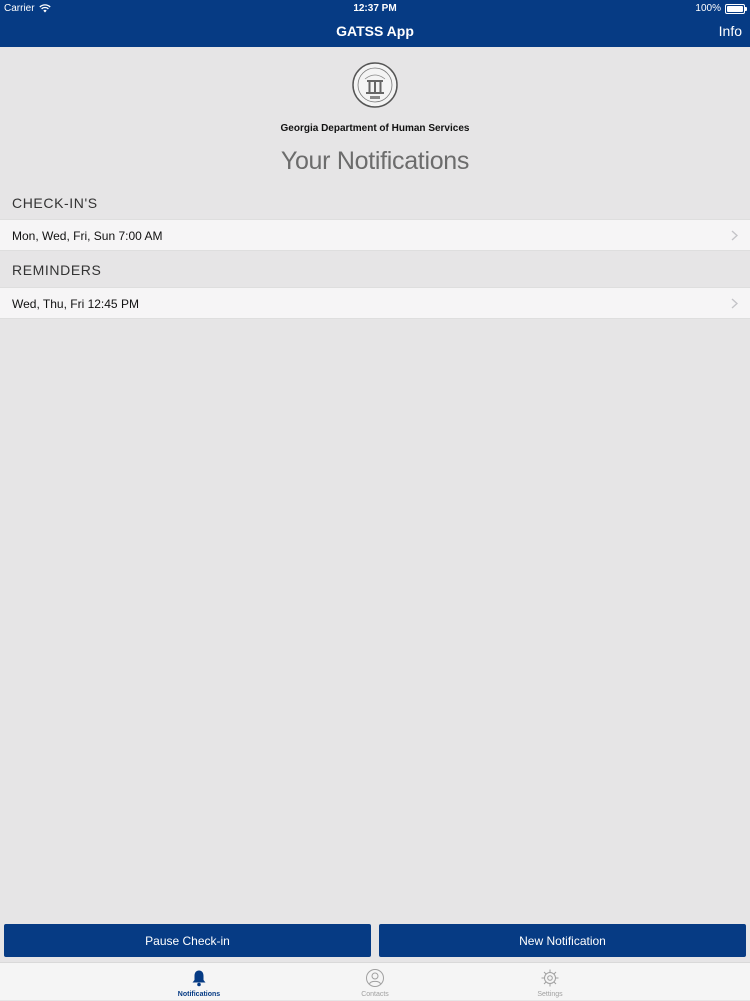 This screenshot has width=750, height=1001. Describe the element at coordinates (375, 31) in the screenshot. I see `nav-title: GATSS App` at that location.